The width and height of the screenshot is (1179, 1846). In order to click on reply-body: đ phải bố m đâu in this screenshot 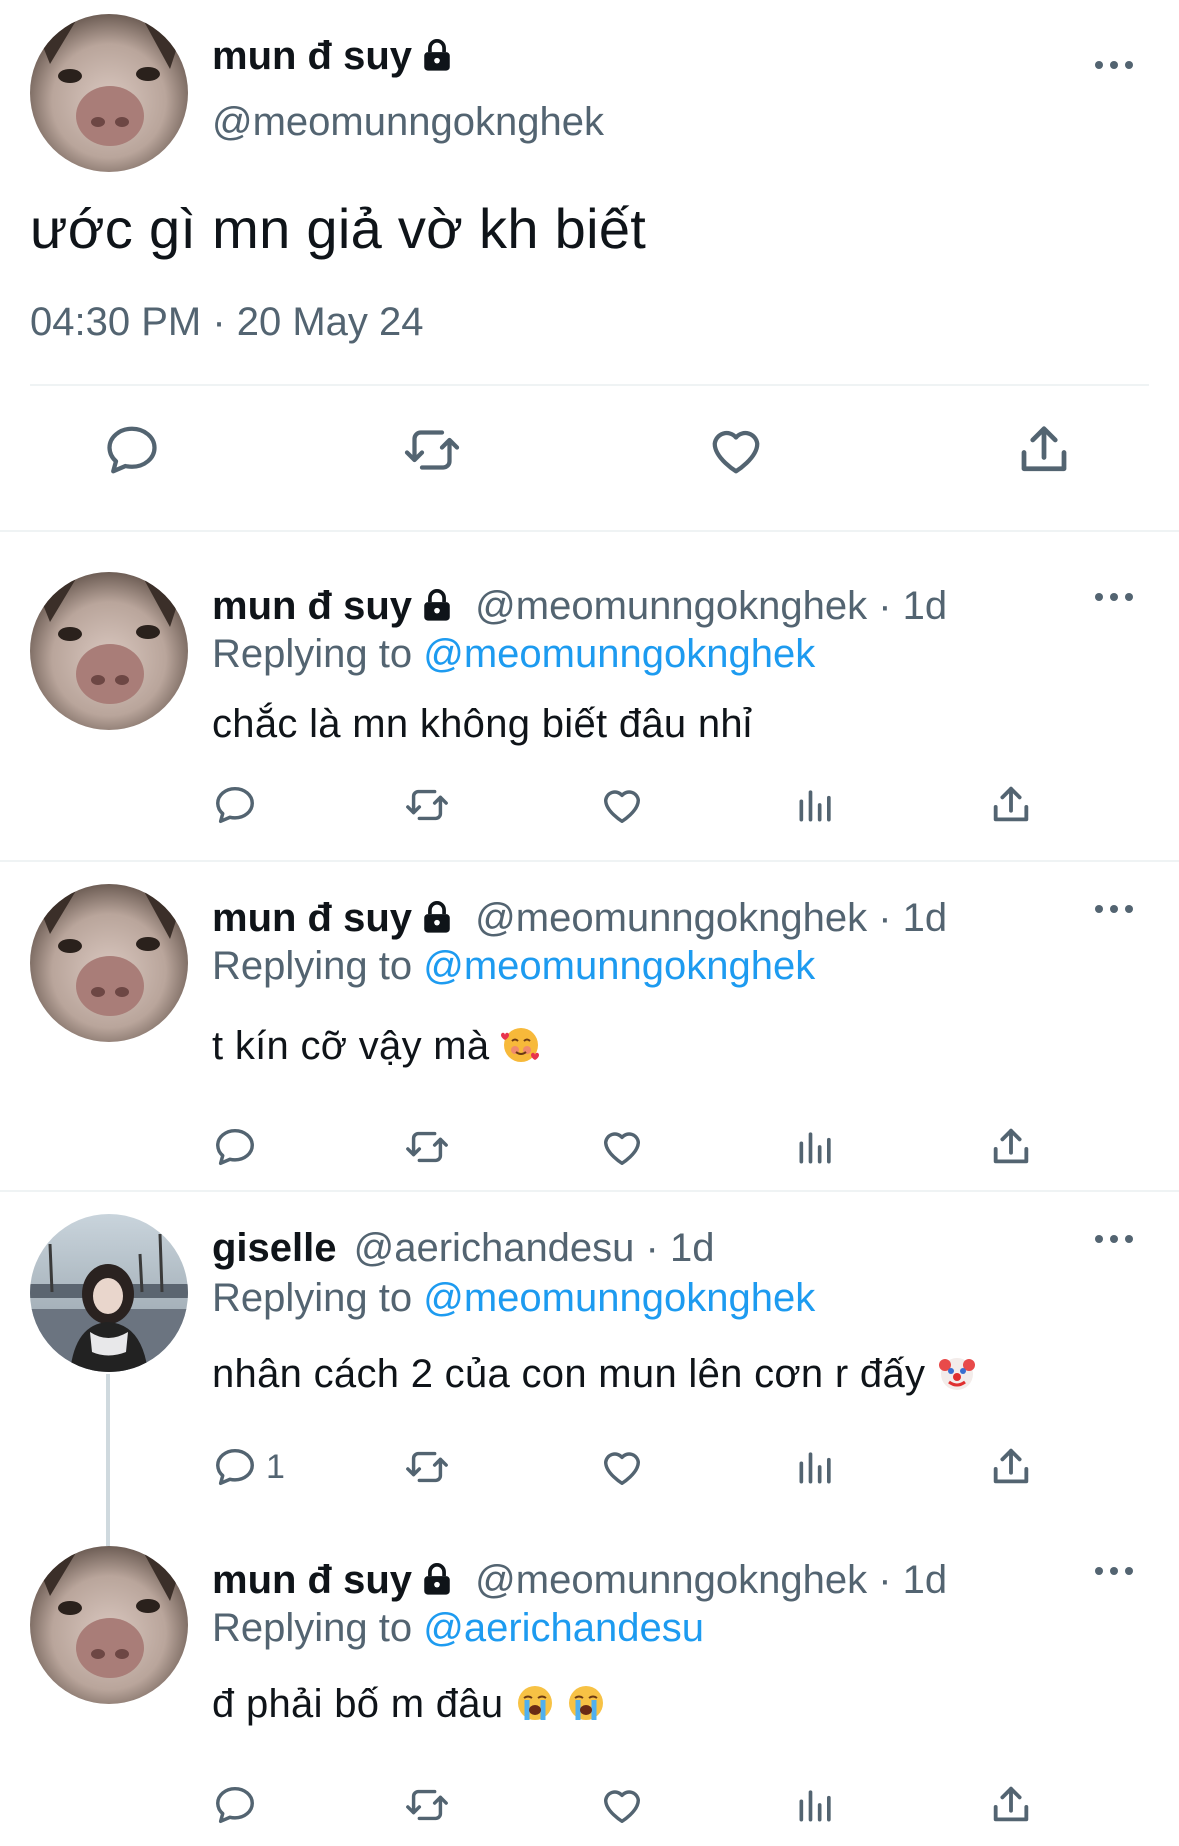, I will do `click(409, 1707)`.